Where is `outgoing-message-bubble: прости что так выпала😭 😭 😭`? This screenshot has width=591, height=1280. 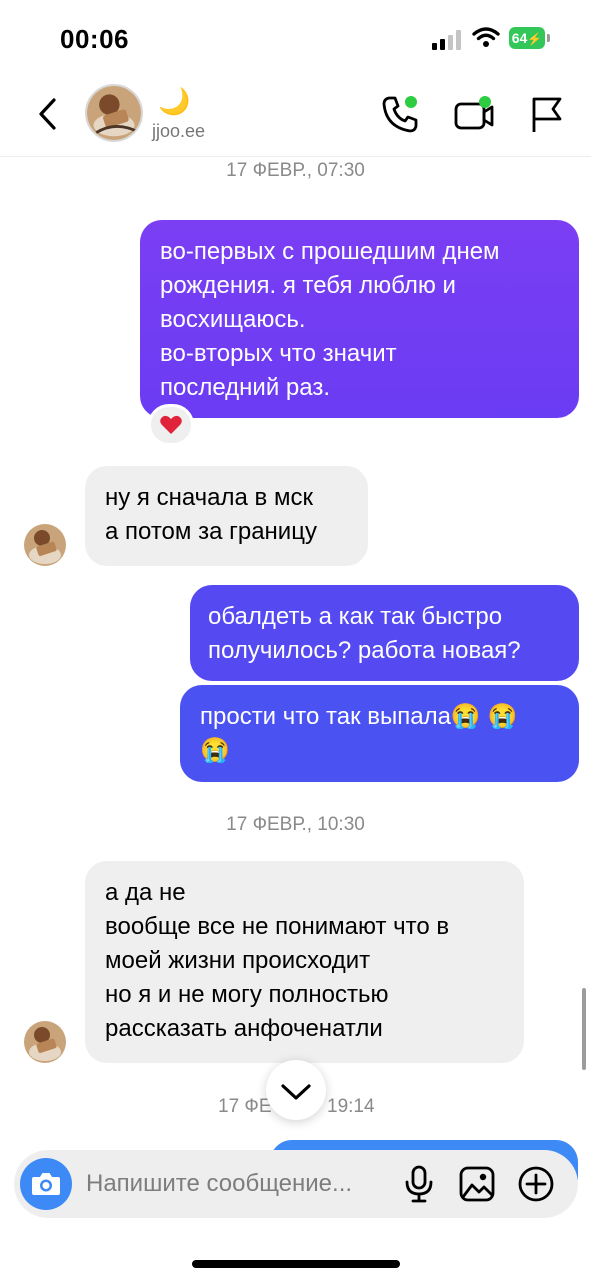
outgoing-message-bubble: прости что так выпала😭 😭 😭 is located at coordinates (379, 733).